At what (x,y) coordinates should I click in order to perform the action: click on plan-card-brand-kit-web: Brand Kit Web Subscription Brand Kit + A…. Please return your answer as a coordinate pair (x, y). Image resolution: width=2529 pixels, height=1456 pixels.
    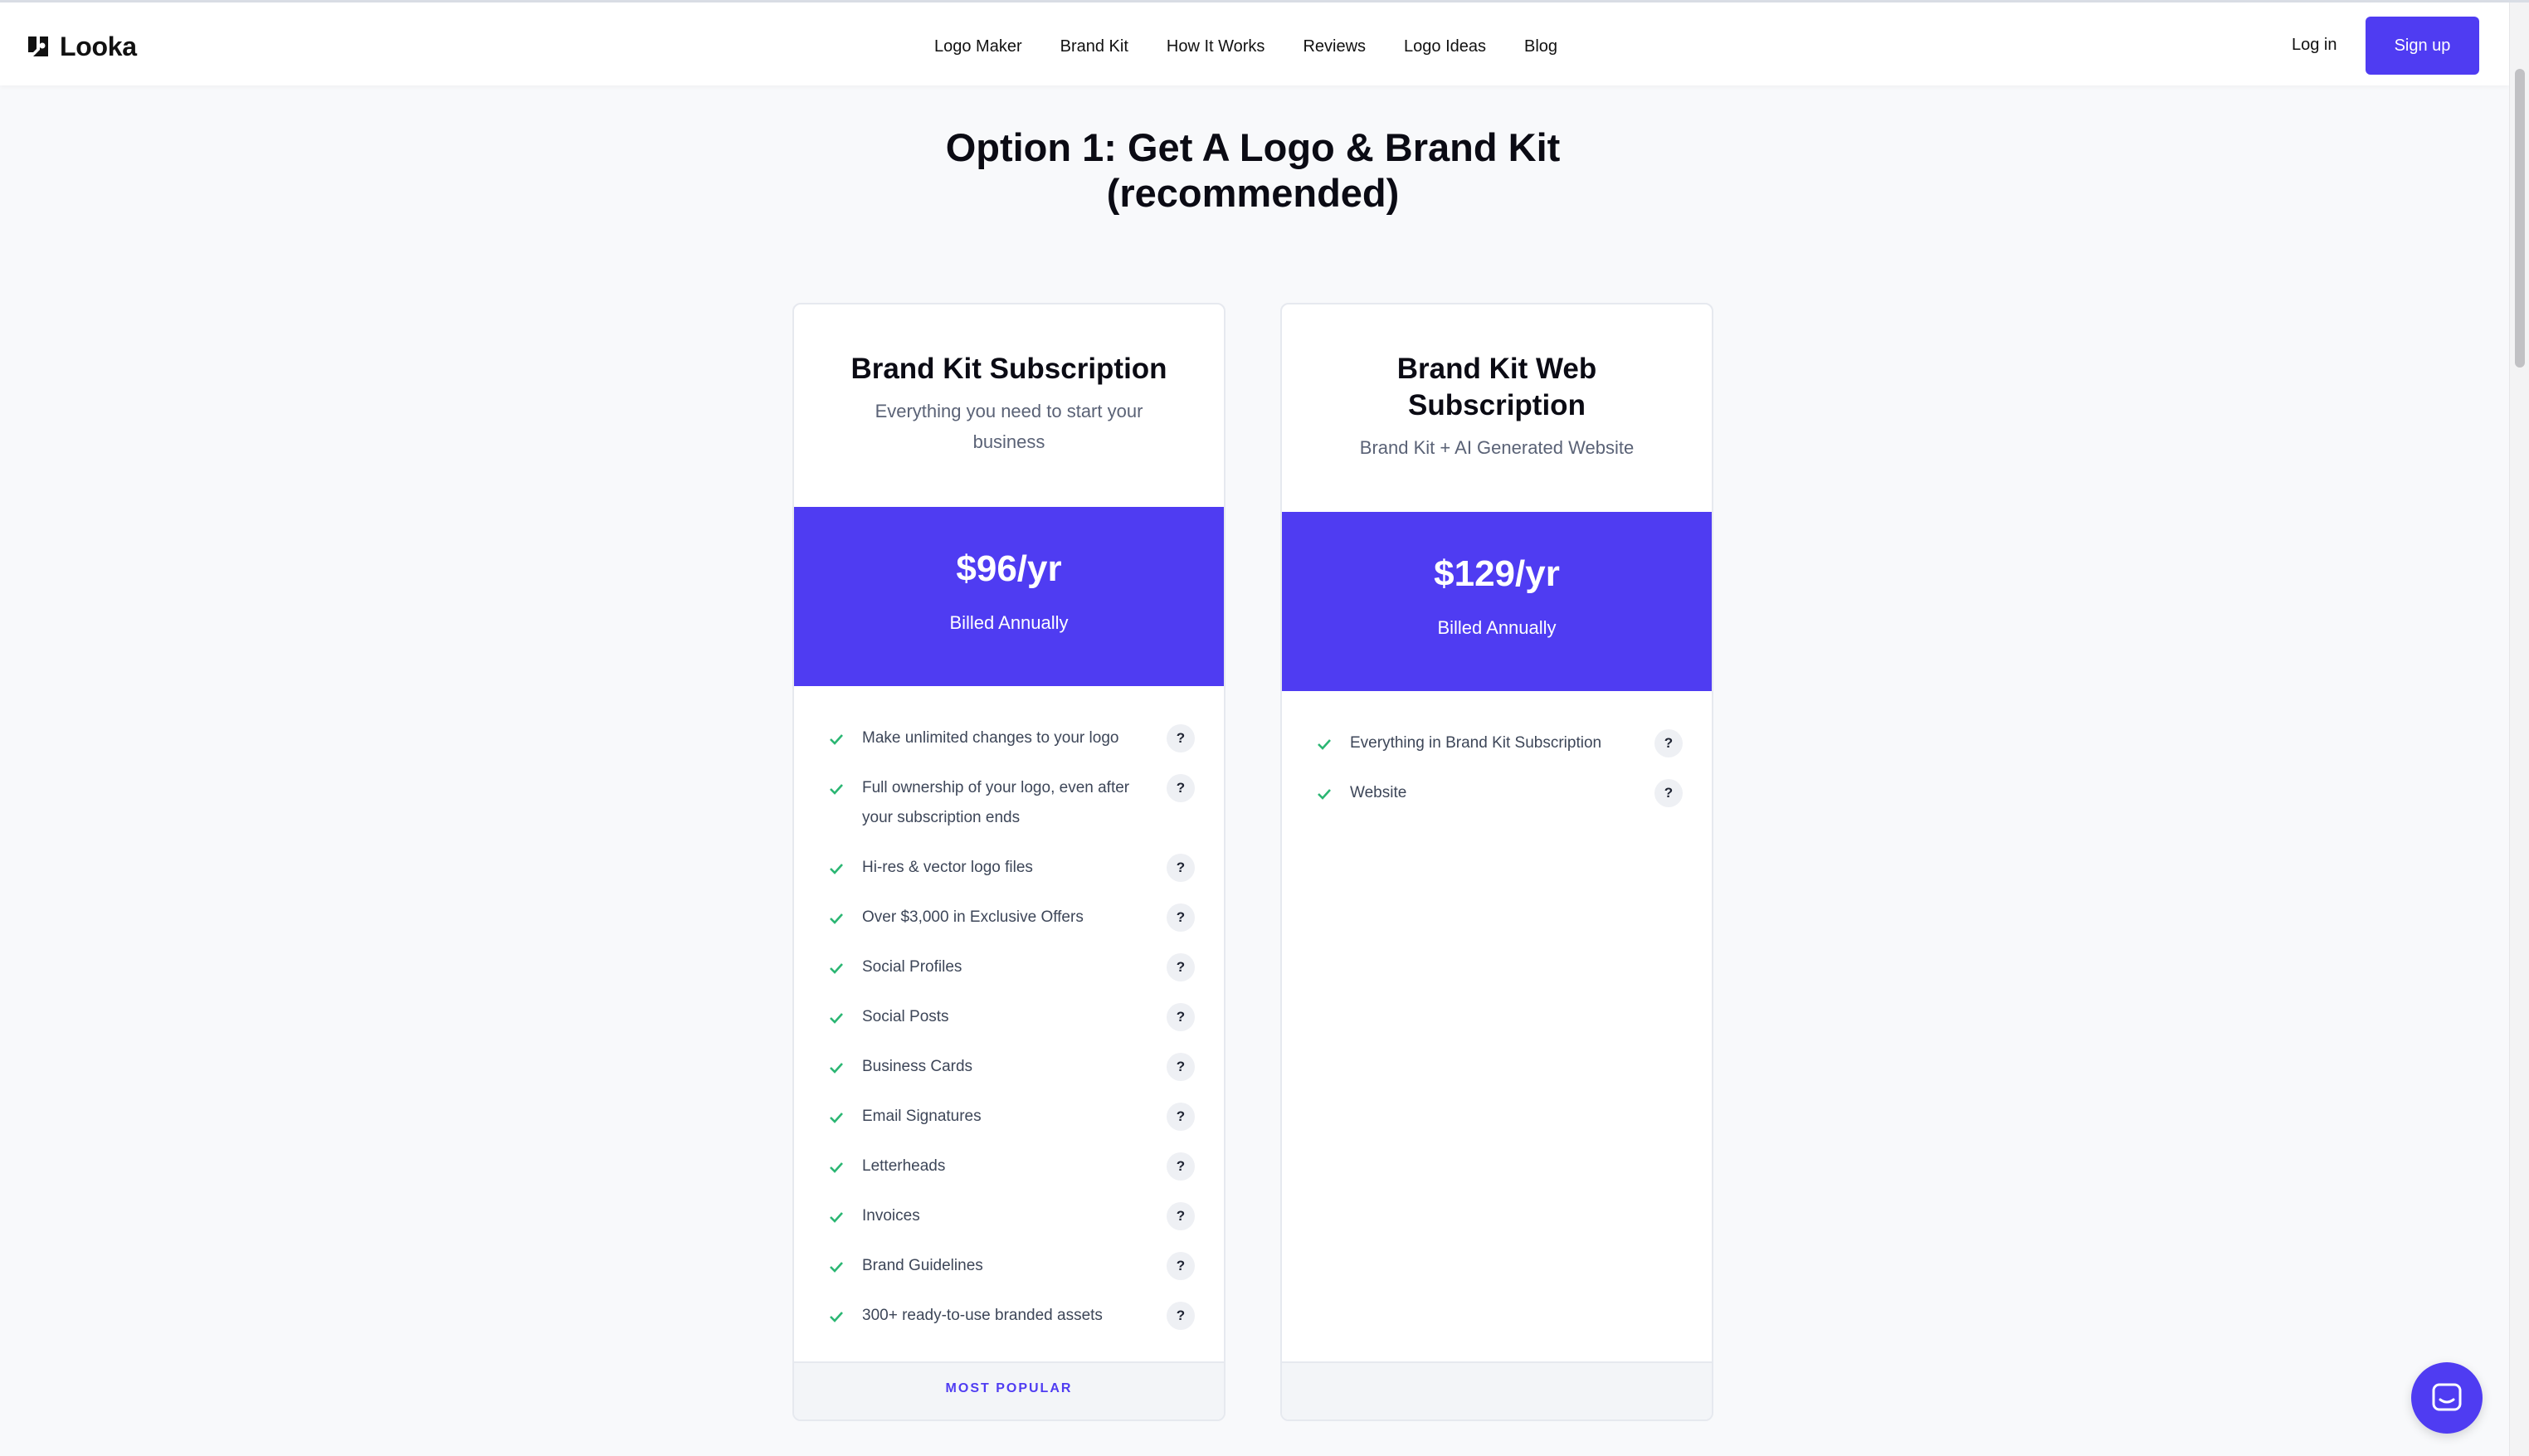
    Looking at the image, I should click on (1496, 862).